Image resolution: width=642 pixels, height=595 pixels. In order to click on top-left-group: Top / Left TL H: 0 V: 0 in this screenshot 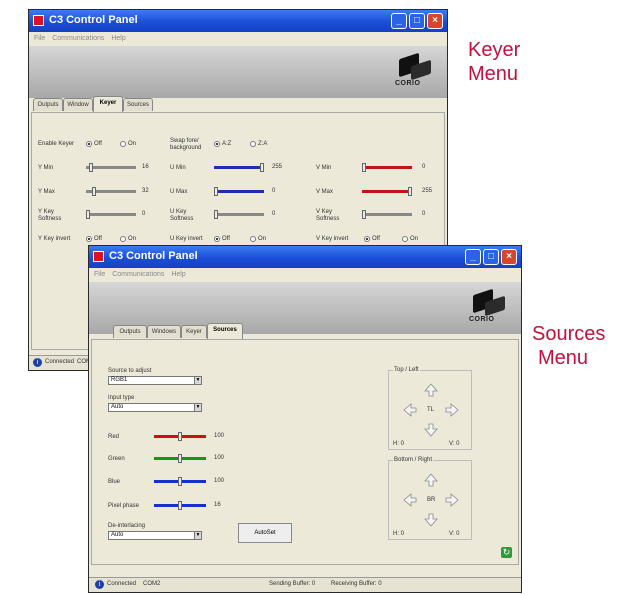, I will do `click(430, 408)`.